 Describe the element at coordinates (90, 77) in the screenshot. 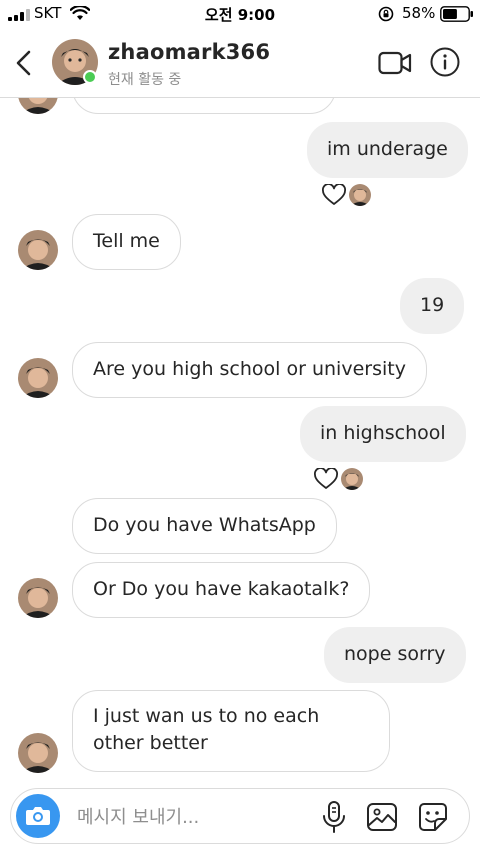

I see `online-indicator` at that location.